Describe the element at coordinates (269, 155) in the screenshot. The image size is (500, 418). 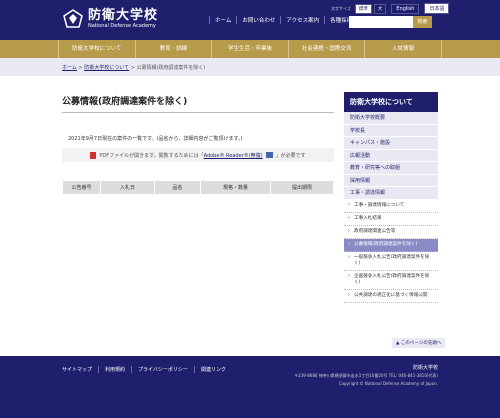
I see `external-link-icon` at that location.